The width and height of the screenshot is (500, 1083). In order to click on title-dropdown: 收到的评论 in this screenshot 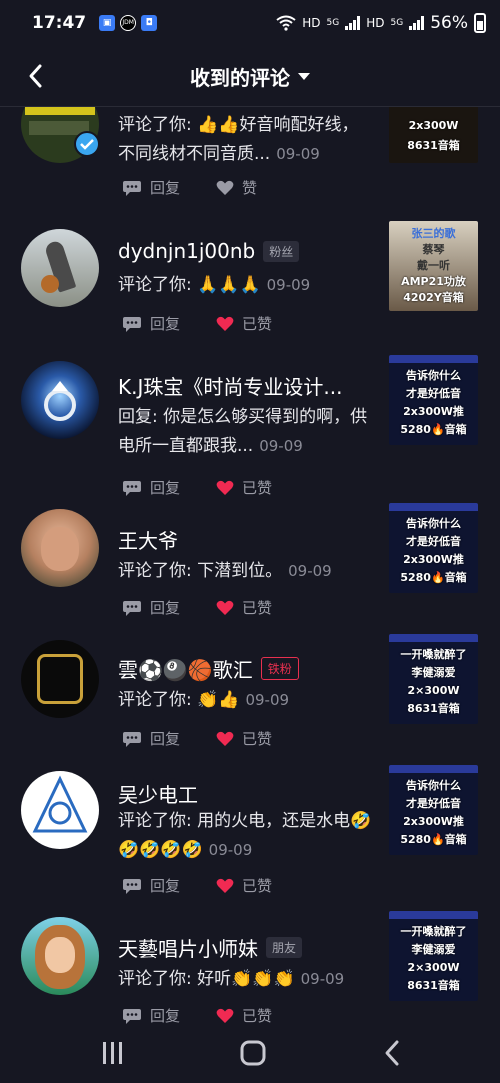, I will do `click(250, 76)`.